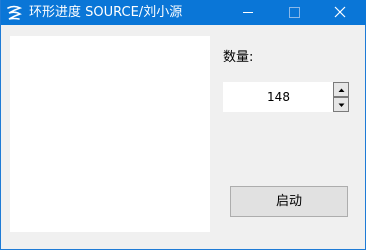 Image resolution: width=366 pixels, height=250 pixels. I want to click on quantity-input, so click(278, 97).